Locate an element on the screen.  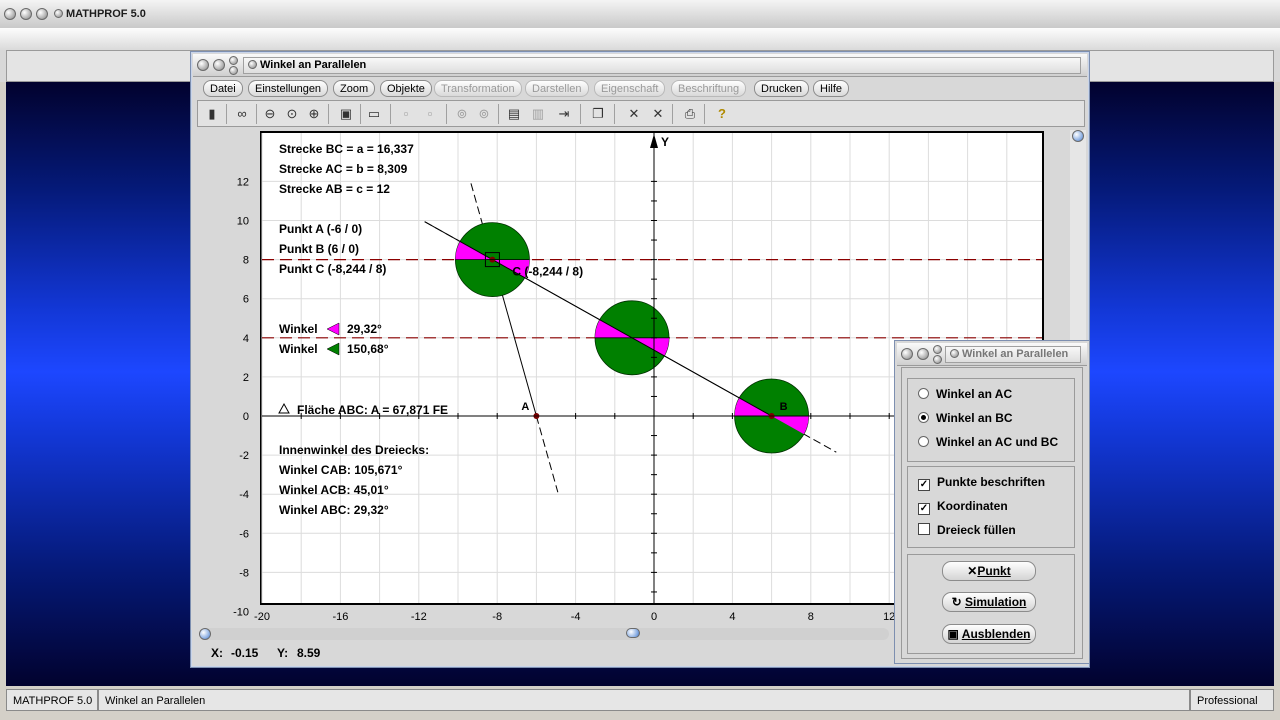
y-tick-label: -2 is located at coordinates (244, 456).